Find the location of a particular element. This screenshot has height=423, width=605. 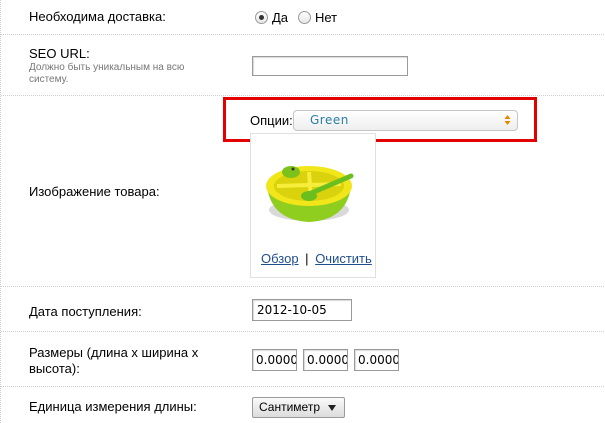

height-input: 0.00000000 is located at coordinates (376, 360).